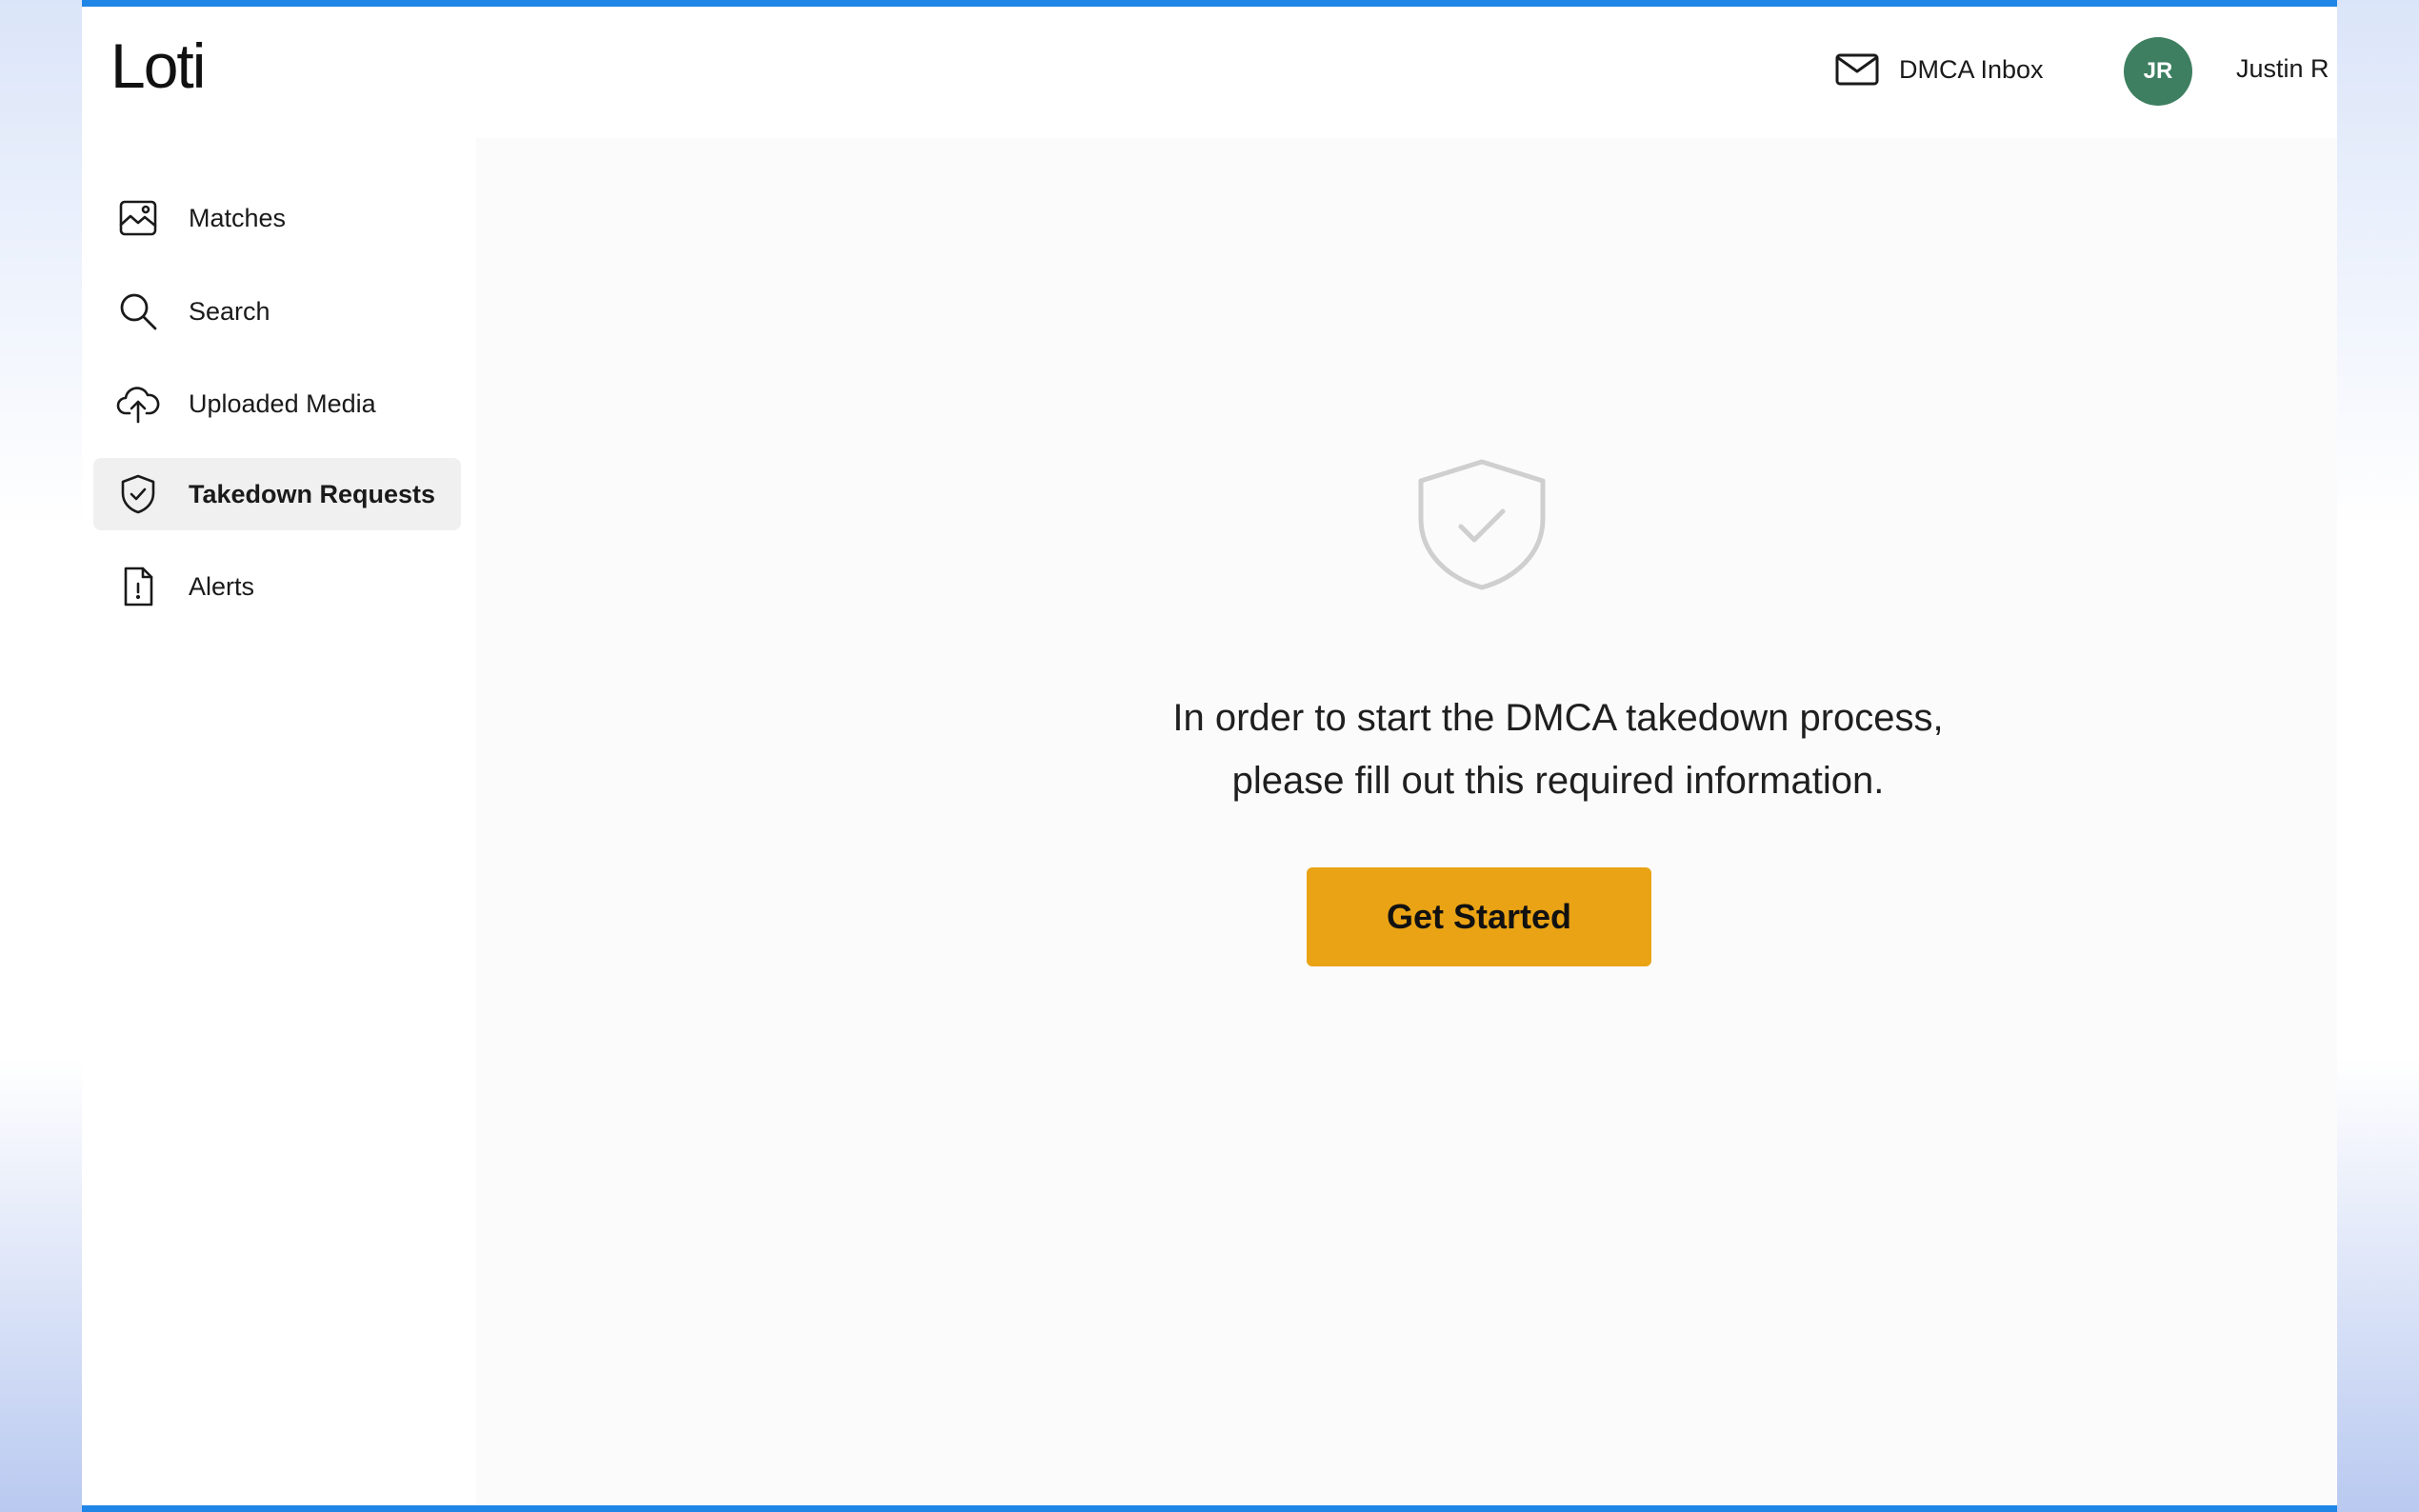 Image resolution: width=2419 pixels, height=1512 pixels. Describe the element at coordinates (1479, 916) in the screenshot. I see `get-started-button: Get Started` at that location.